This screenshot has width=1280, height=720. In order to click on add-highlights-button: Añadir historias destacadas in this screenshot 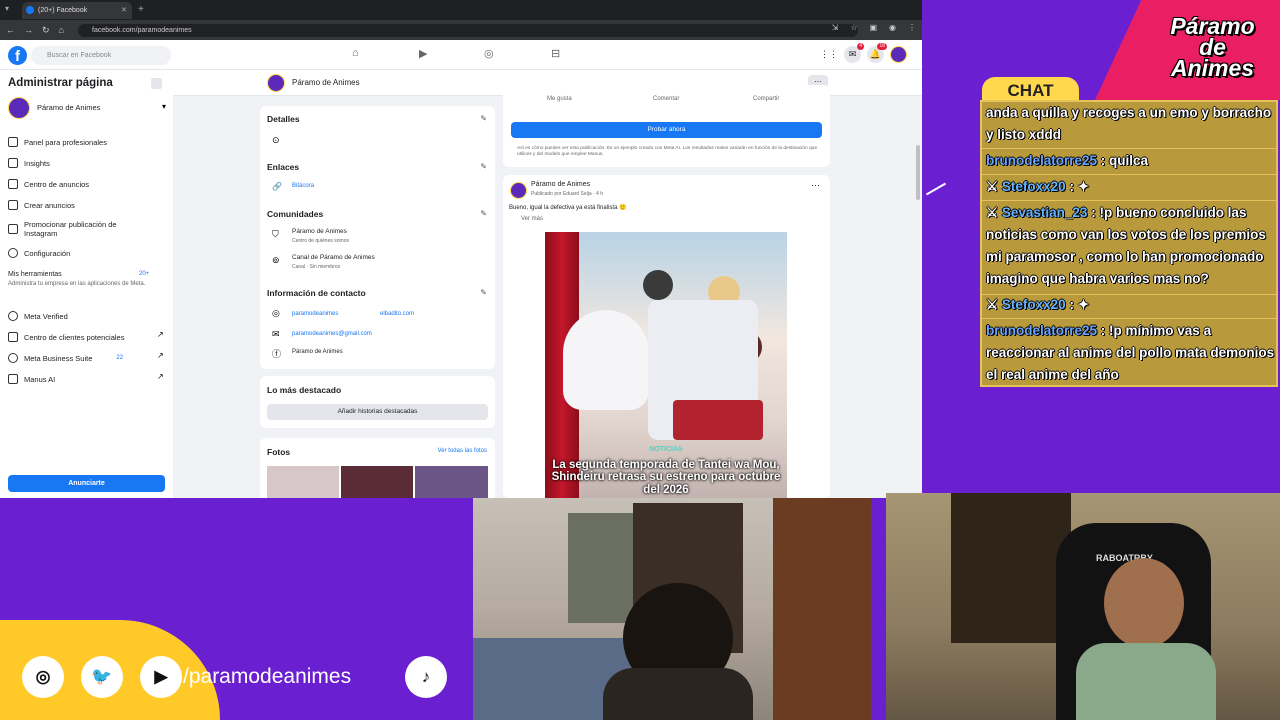, I will do `click(377, 412)`.